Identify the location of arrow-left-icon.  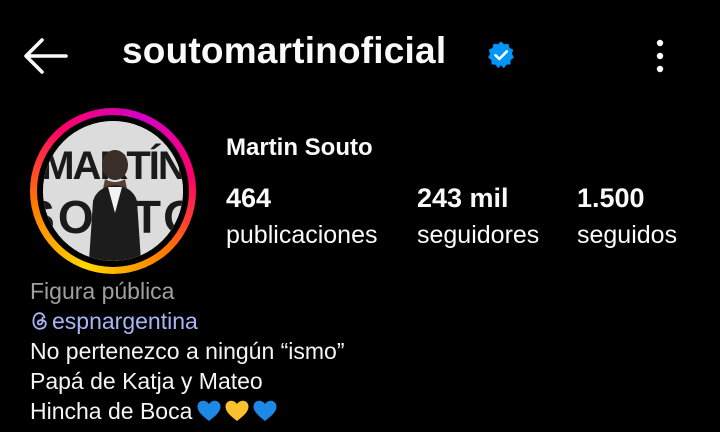
(46, 56).